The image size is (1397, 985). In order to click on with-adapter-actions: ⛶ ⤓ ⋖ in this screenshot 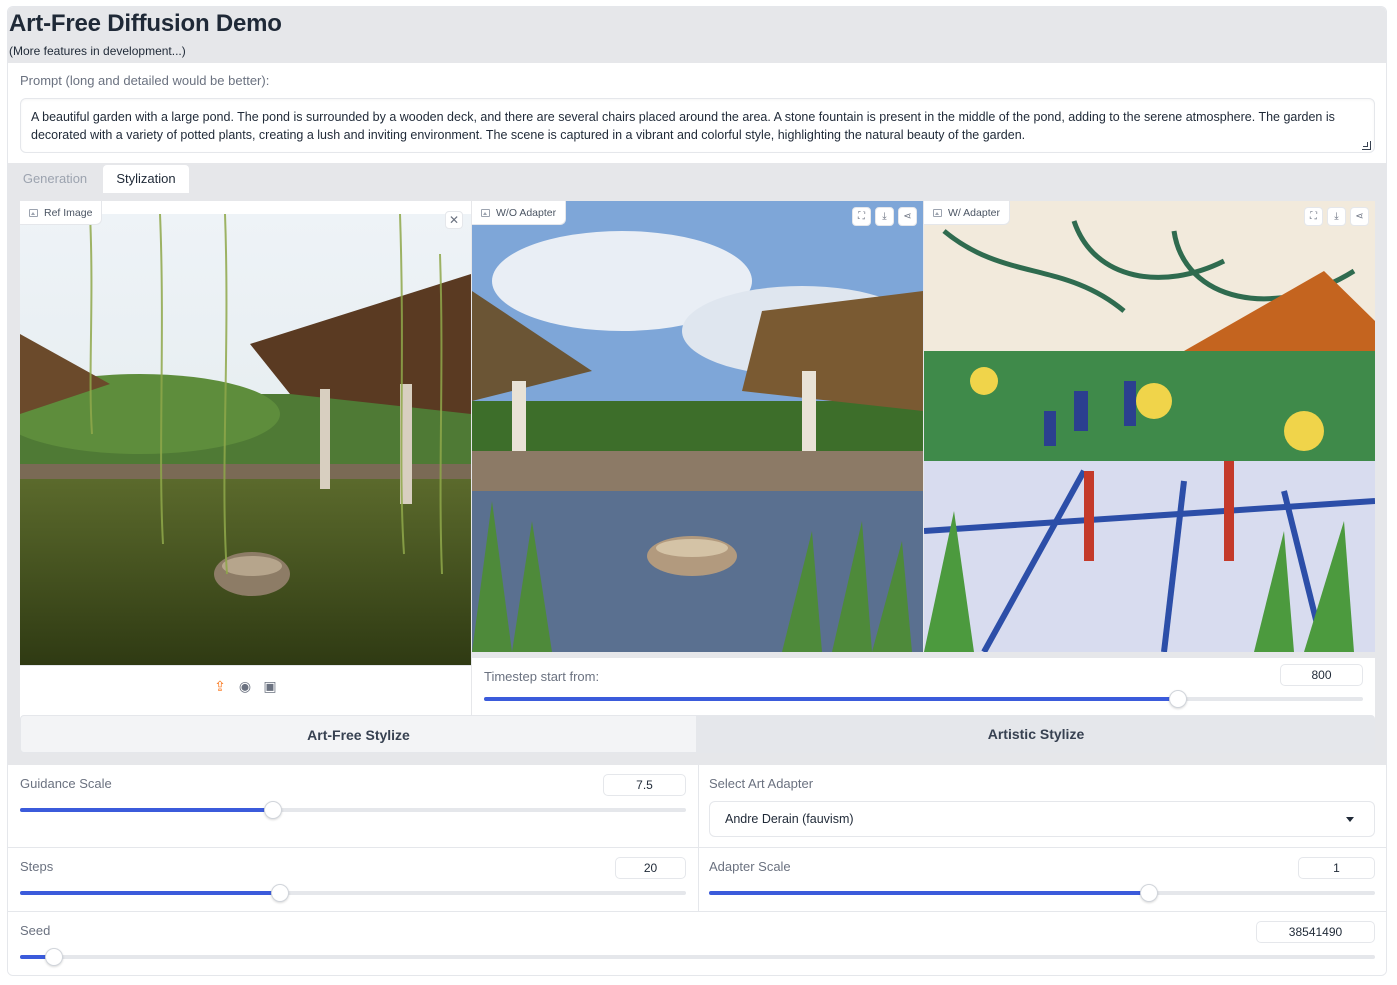, I will do `click(1336, 216)`.